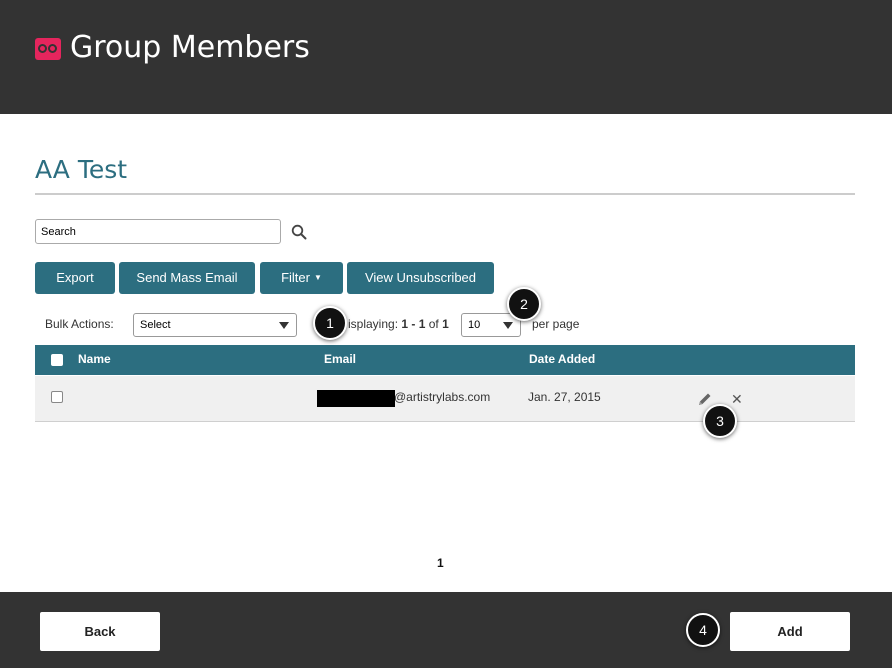  I want to click on footer-bar: Back Add, so click(446, 630).